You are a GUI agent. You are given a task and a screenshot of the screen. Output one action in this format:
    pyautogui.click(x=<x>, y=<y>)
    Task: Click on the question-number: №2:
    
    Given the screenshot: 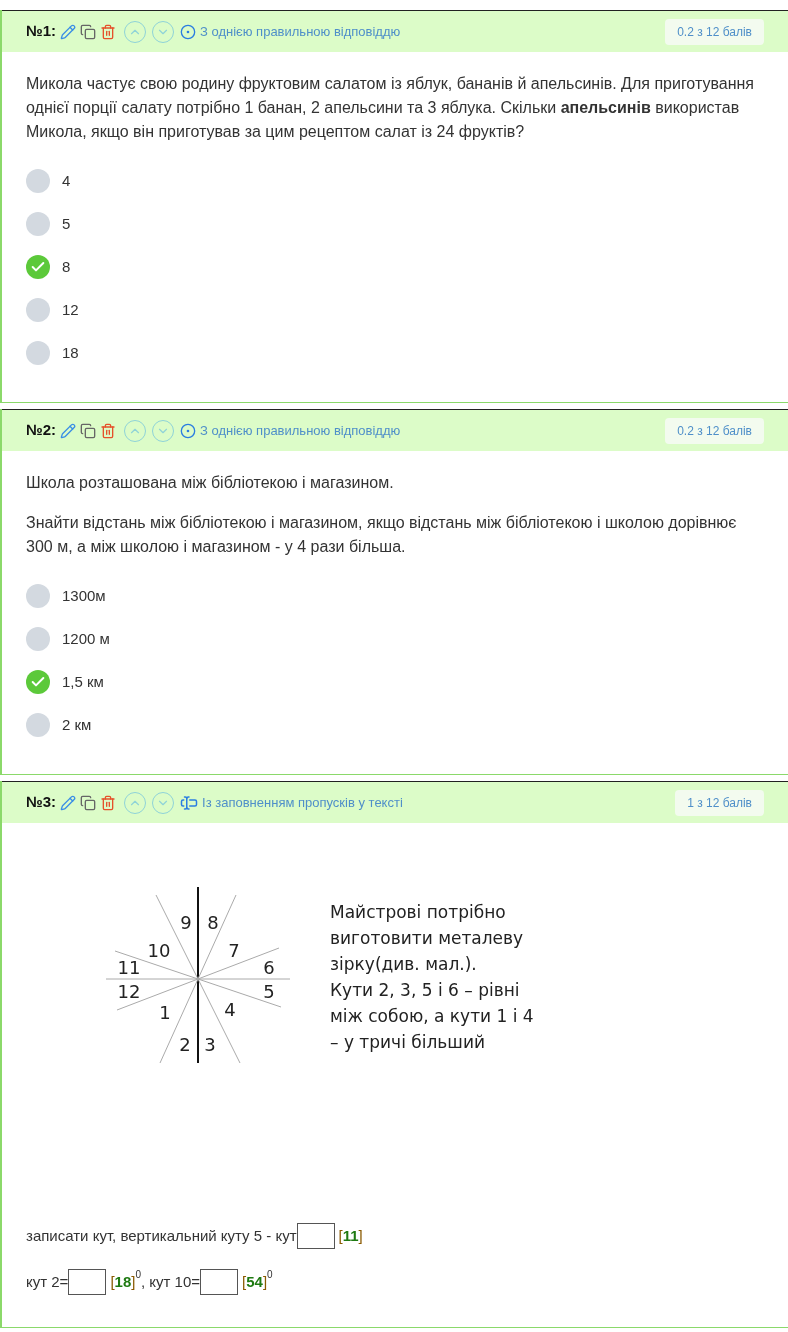 What is the action you would take?
    pyautogui.click(x=41, y=430)
    